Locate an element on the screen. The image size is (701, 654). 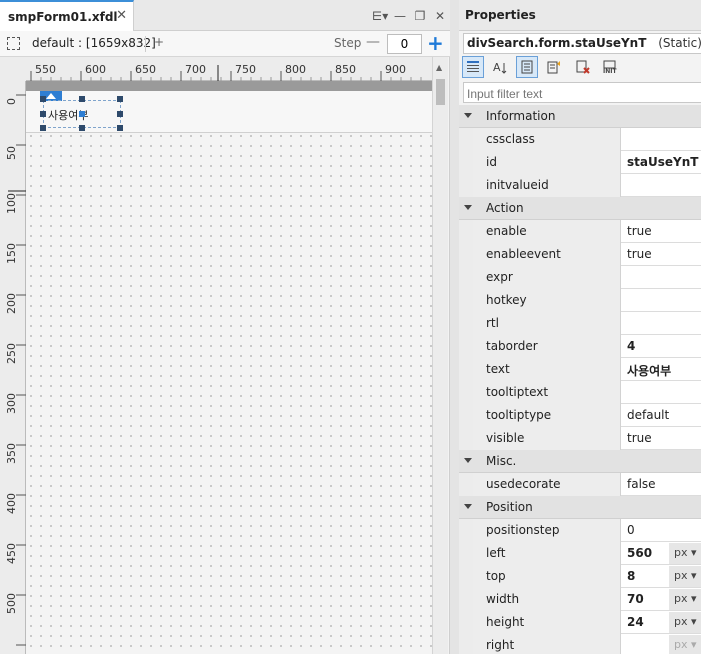
properties-toolbar: A INIT is located at coordinates (580, 68).